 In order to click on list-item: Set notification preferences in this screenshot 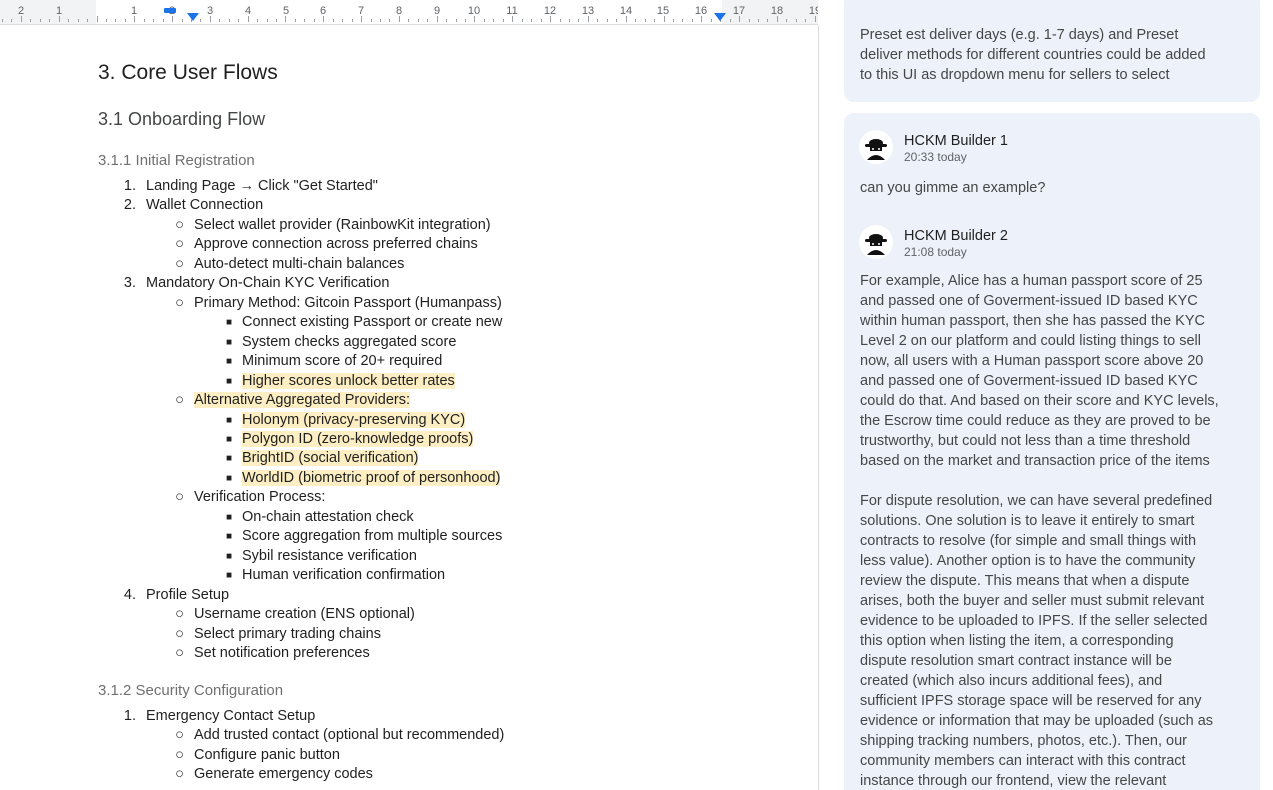, I will do `click(282, 653)`.